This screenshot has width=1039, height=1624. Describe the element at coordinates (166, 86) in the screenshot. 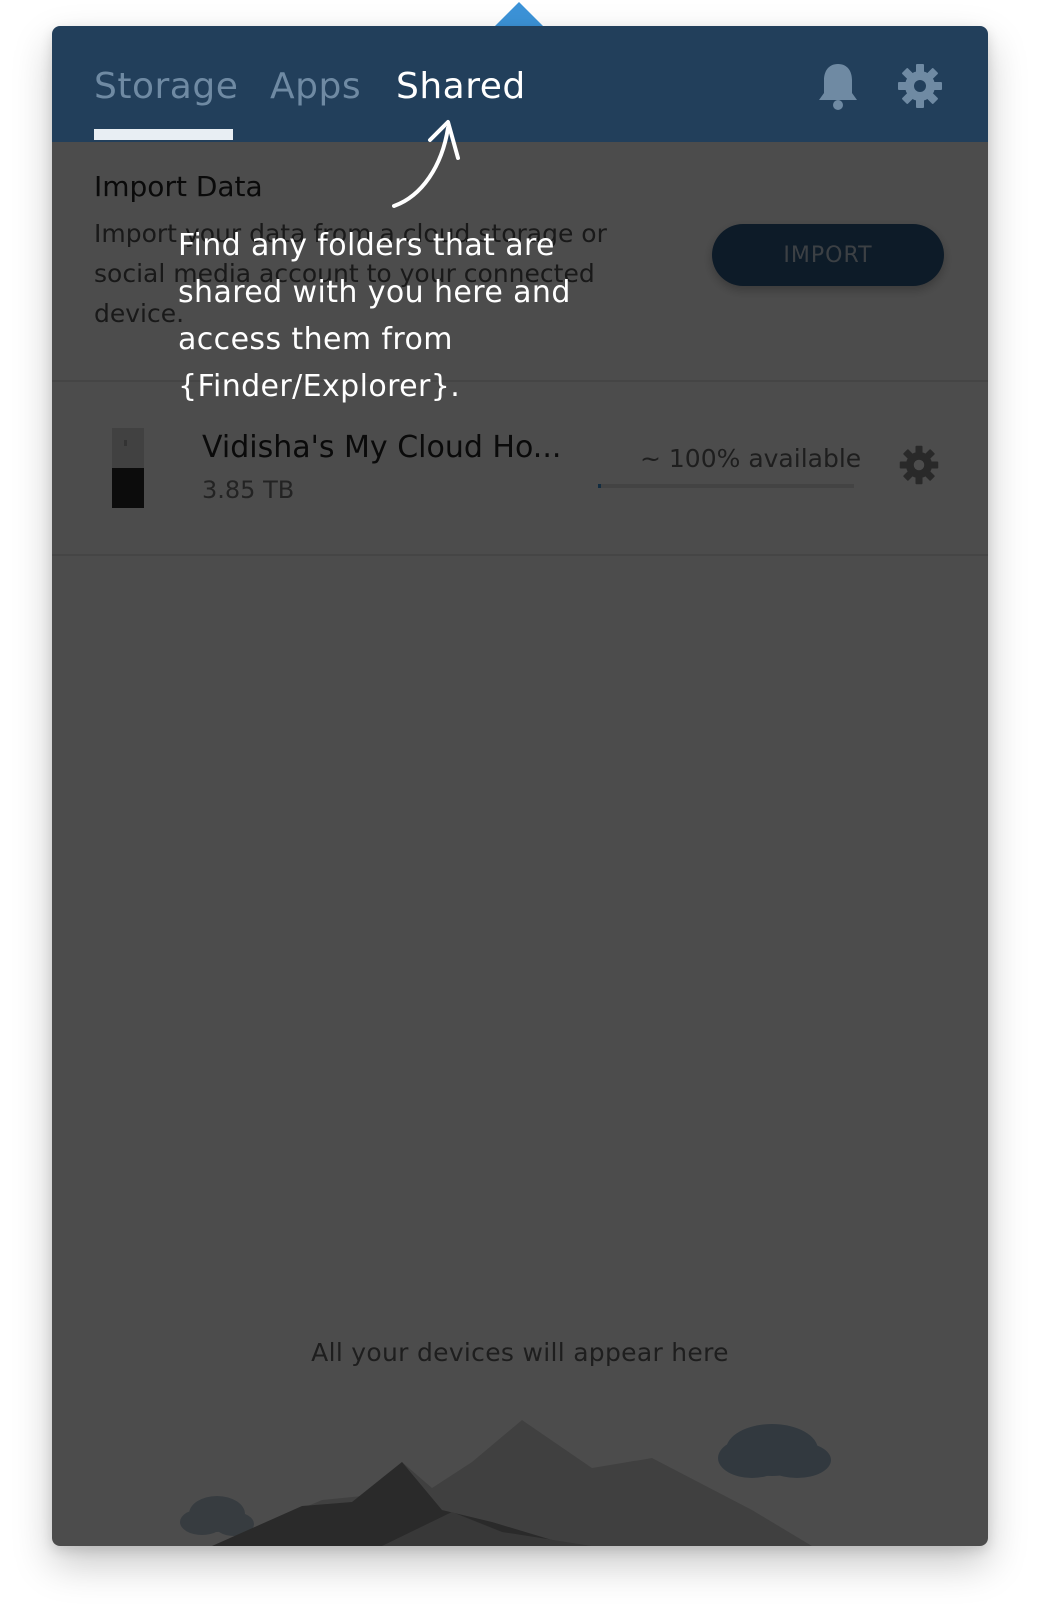

I see `tab-storage: Storage` at that location.